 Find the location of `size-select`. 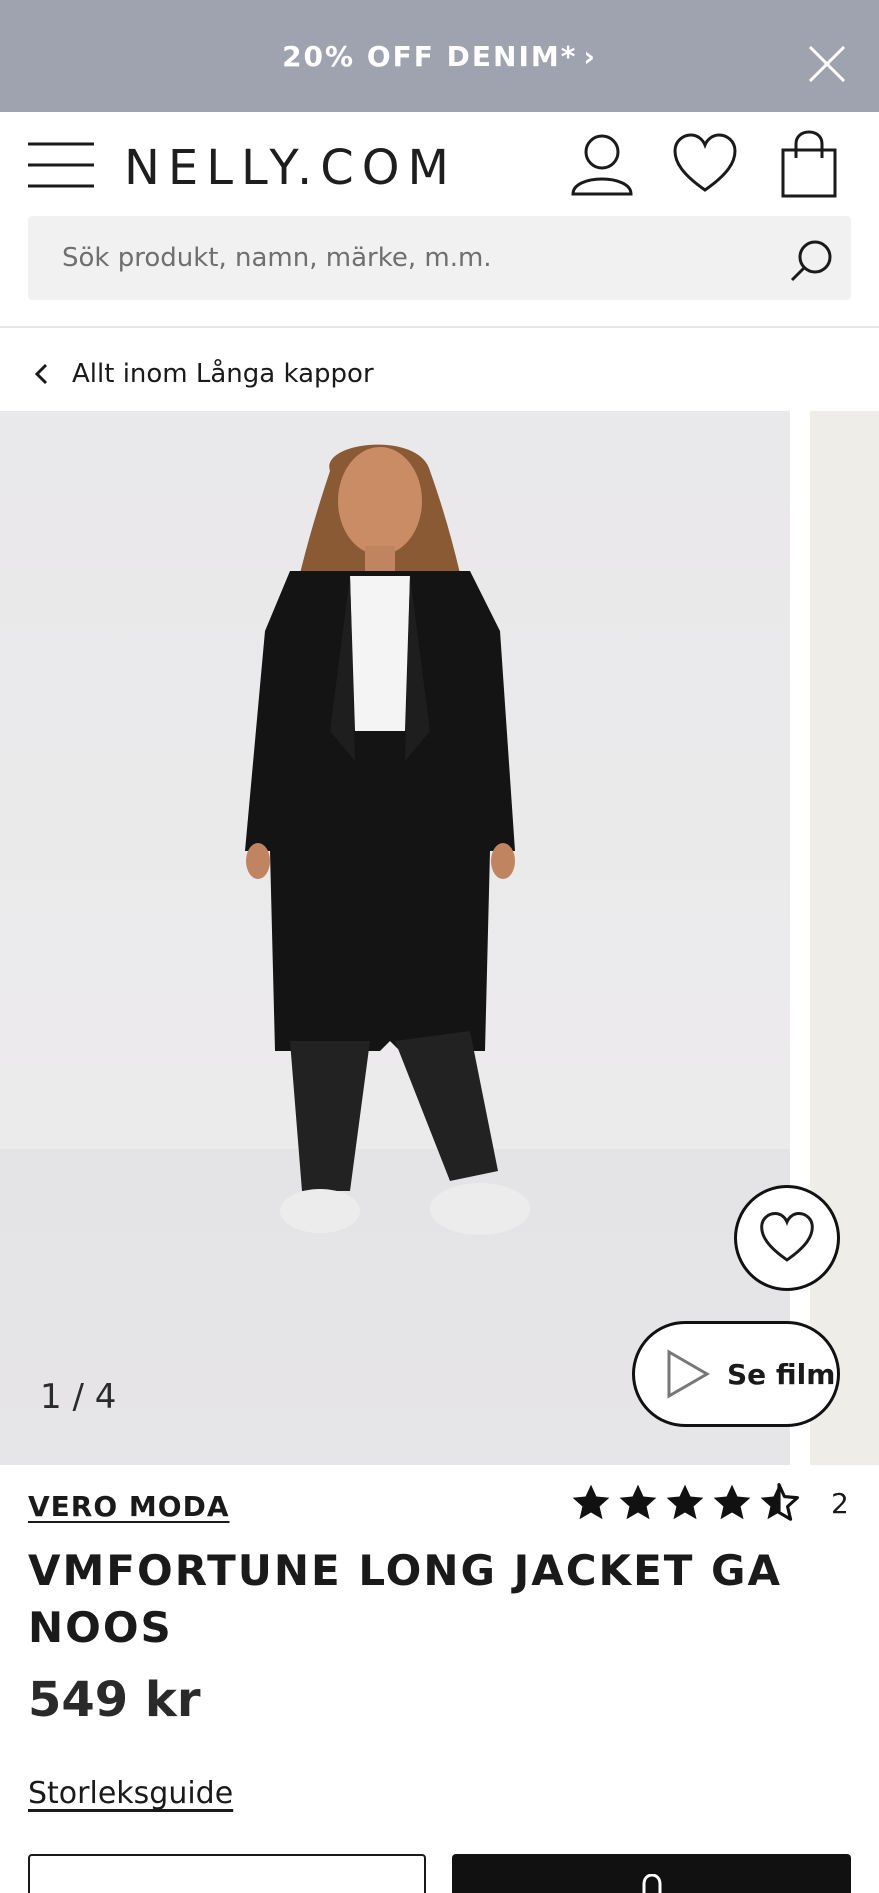

size-select is located at coordinates (227, 1873).